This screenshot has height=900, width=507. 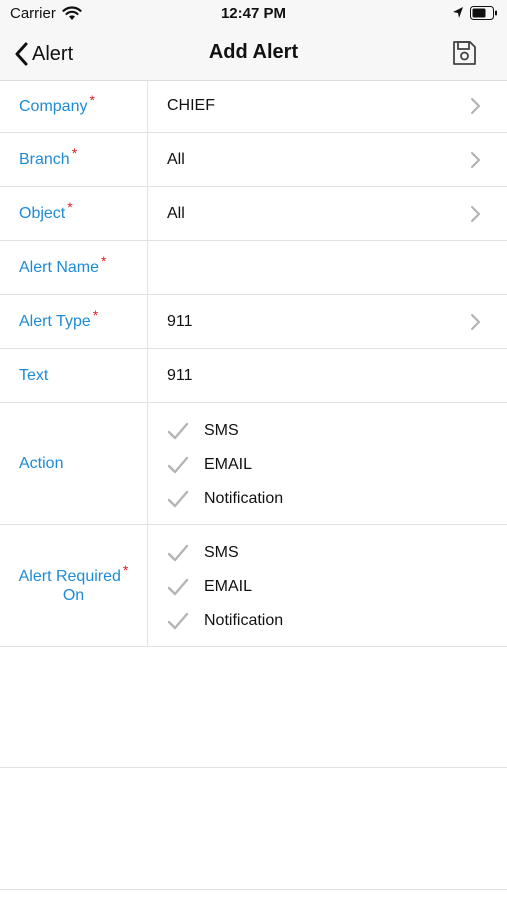 What do you see at coordinates (317, 431) in the screenshot?
I see `action-option-sms: SMS` at bounding box center [317, 431].